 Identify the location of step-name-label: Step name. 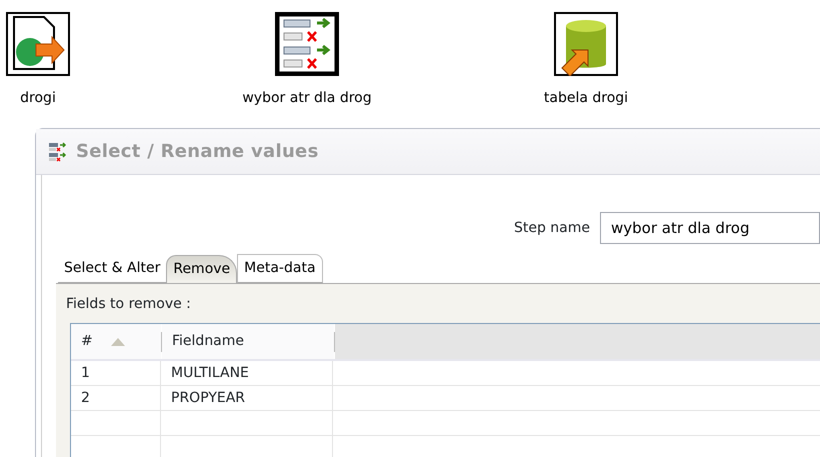
(552, 228).